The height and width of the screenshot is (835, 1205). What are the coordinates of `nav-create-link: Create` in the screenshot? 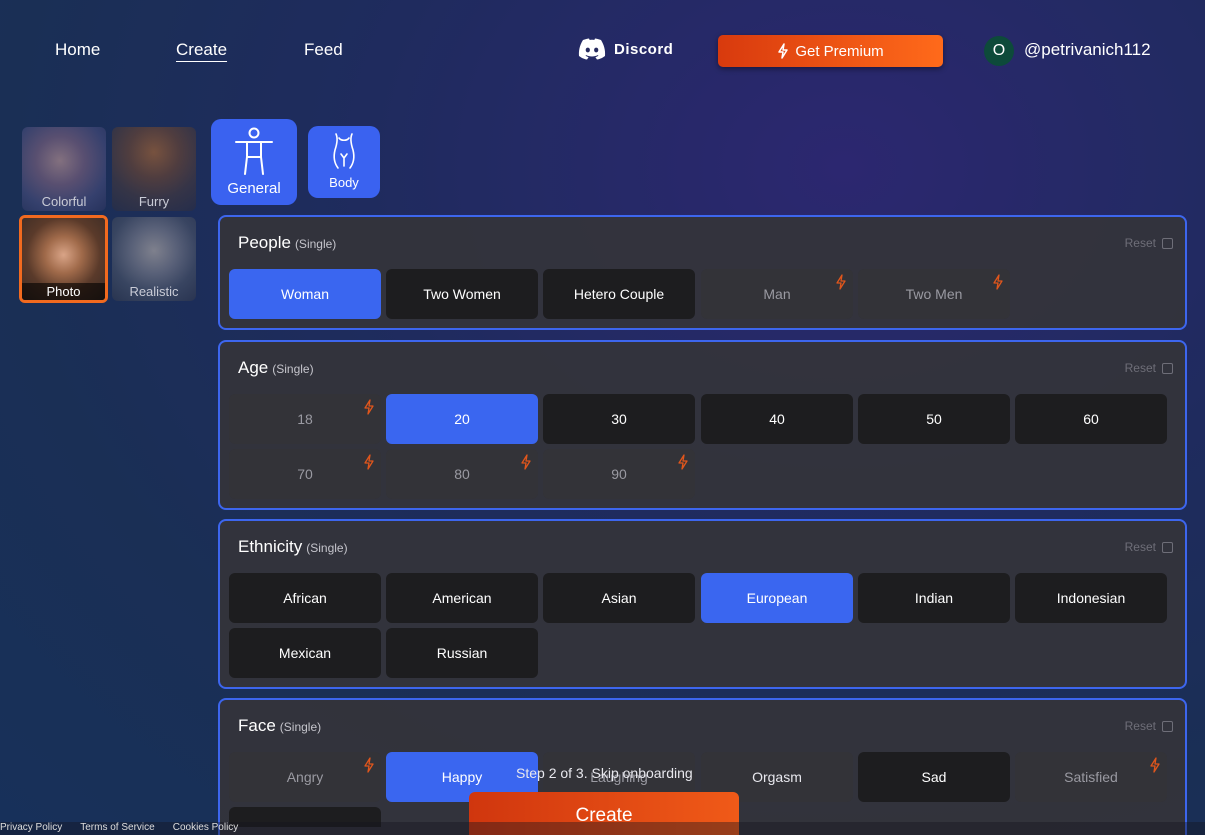 It's located at (201, 50).